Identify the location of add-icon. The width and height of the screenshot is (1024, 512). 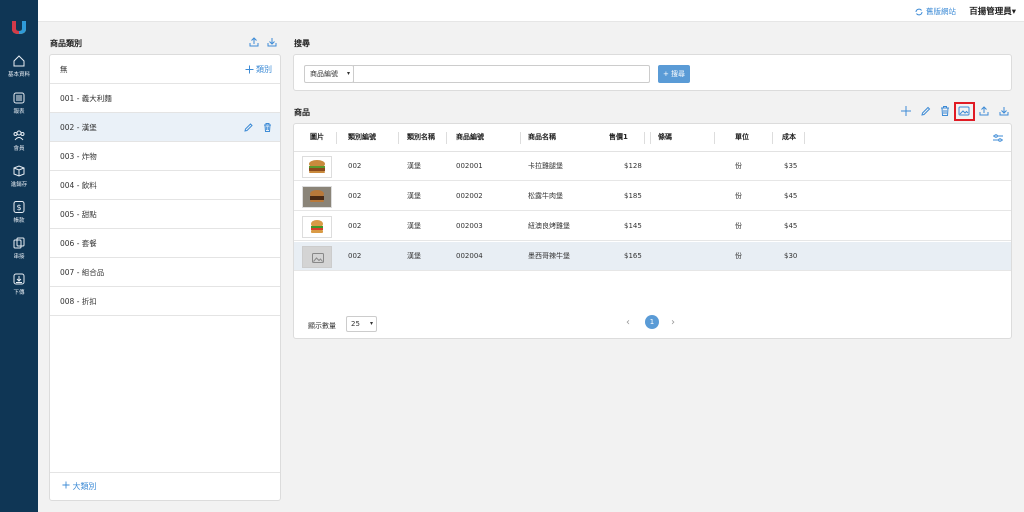
(906, 111).